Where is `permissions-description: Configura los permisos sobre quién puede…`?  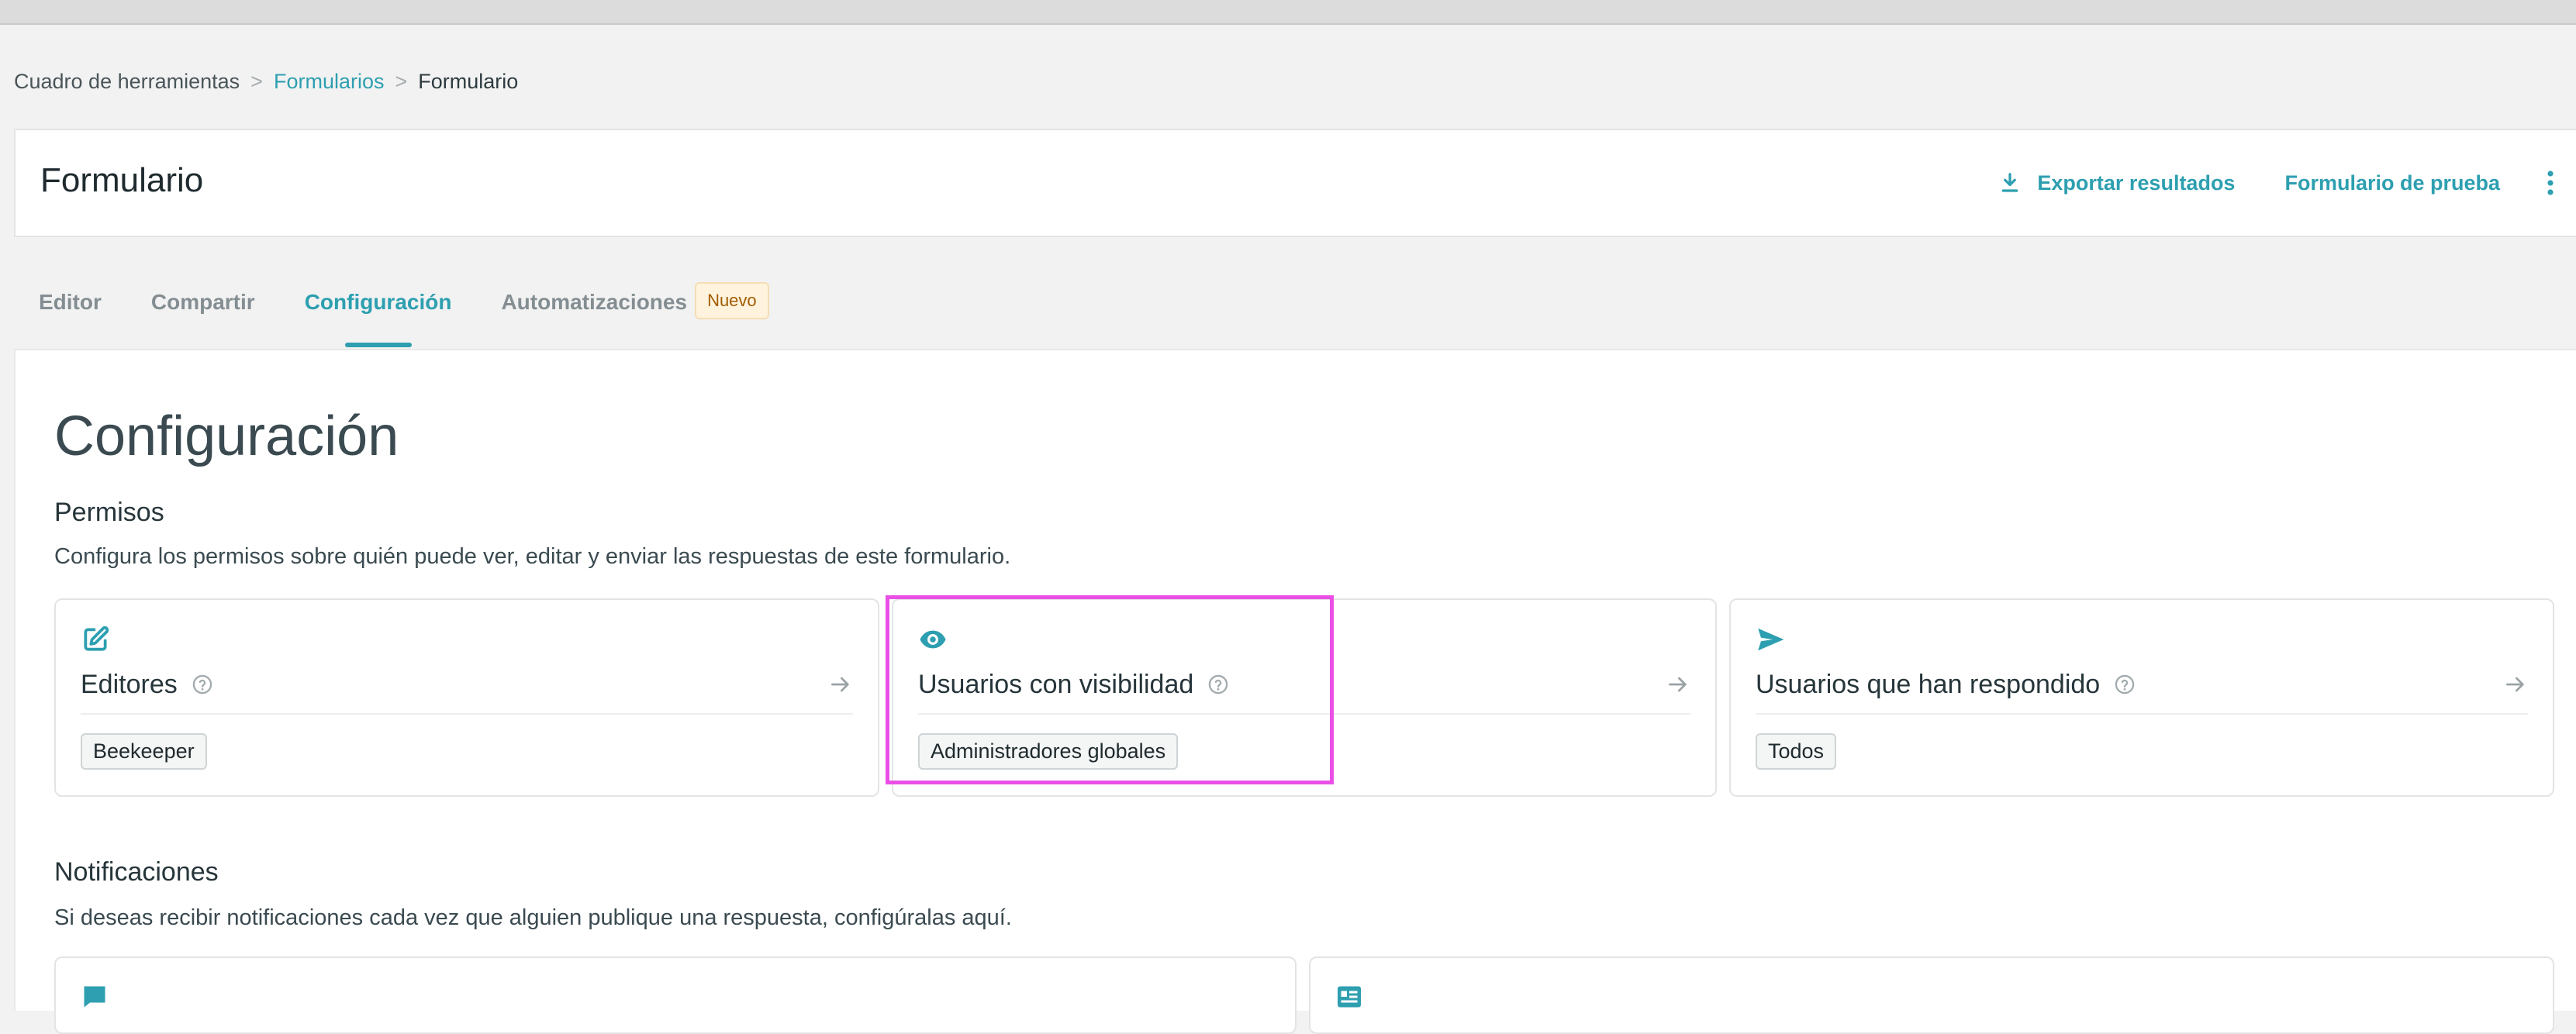 permissions-description: Configura los permisos sobre quién puede… is located at coordinates (532, 556).